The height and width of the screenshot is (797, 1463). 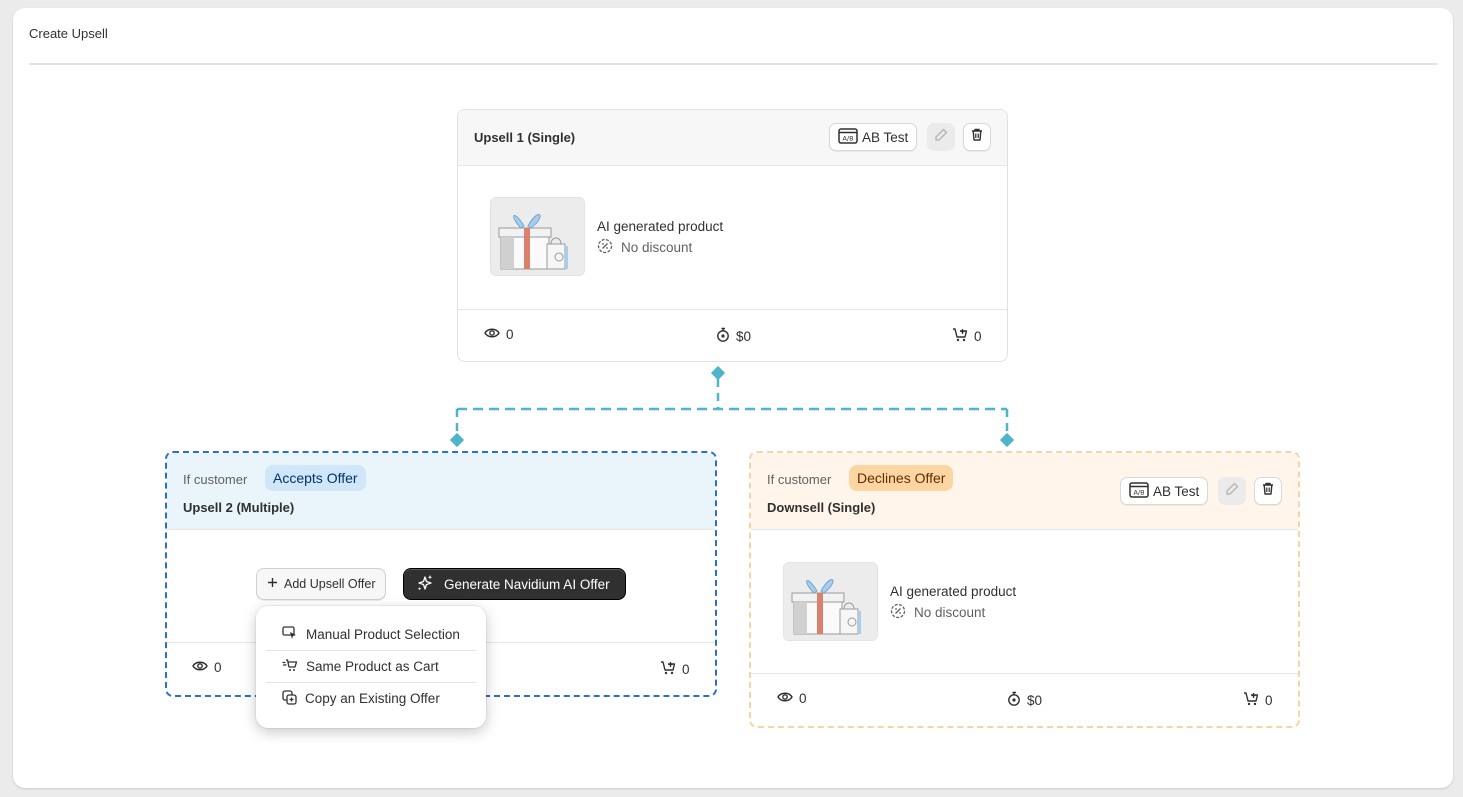 I want to click on menu-item-same-product: Same Product as Cart, so click(x=371, y=666).